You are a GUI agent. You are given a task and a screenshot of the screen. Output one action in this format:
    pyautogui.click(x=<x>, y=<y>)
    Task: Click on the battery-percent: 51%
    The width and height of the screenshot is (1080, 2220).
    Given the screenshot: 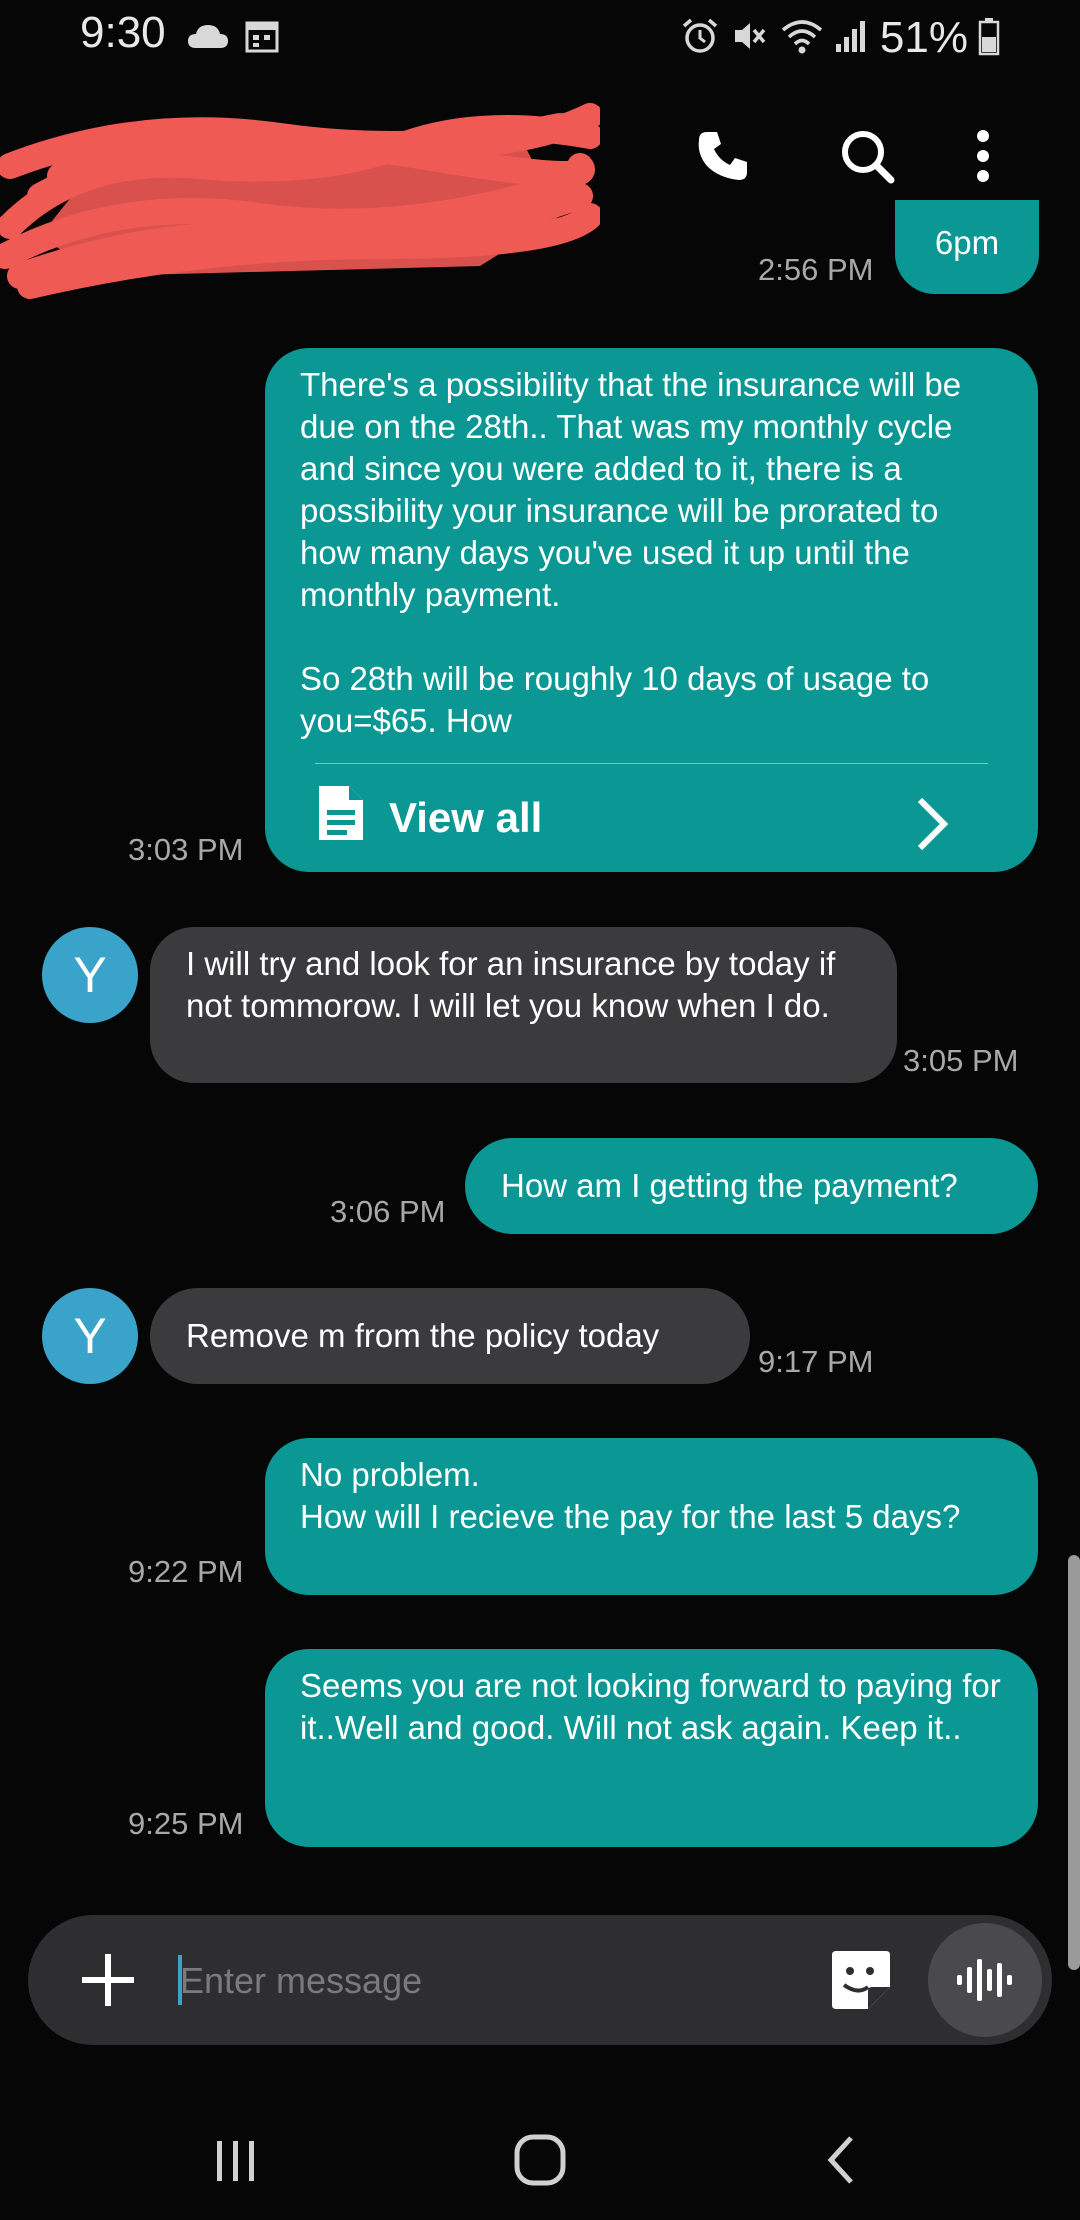 What is the action you would take?
    pyautogui.click(x=923, y=37)
    